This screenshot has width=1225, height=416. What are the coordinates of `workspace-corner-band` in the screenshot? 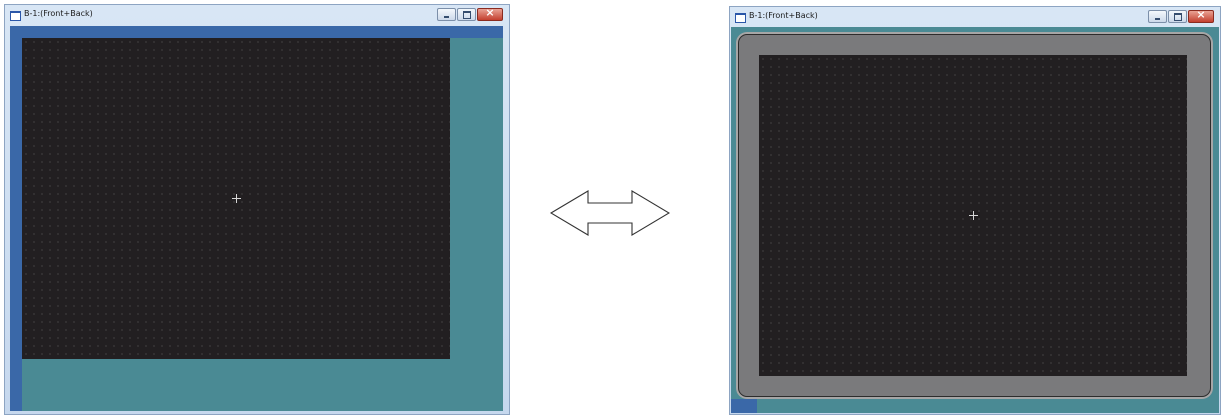 It's located at (744, 406).